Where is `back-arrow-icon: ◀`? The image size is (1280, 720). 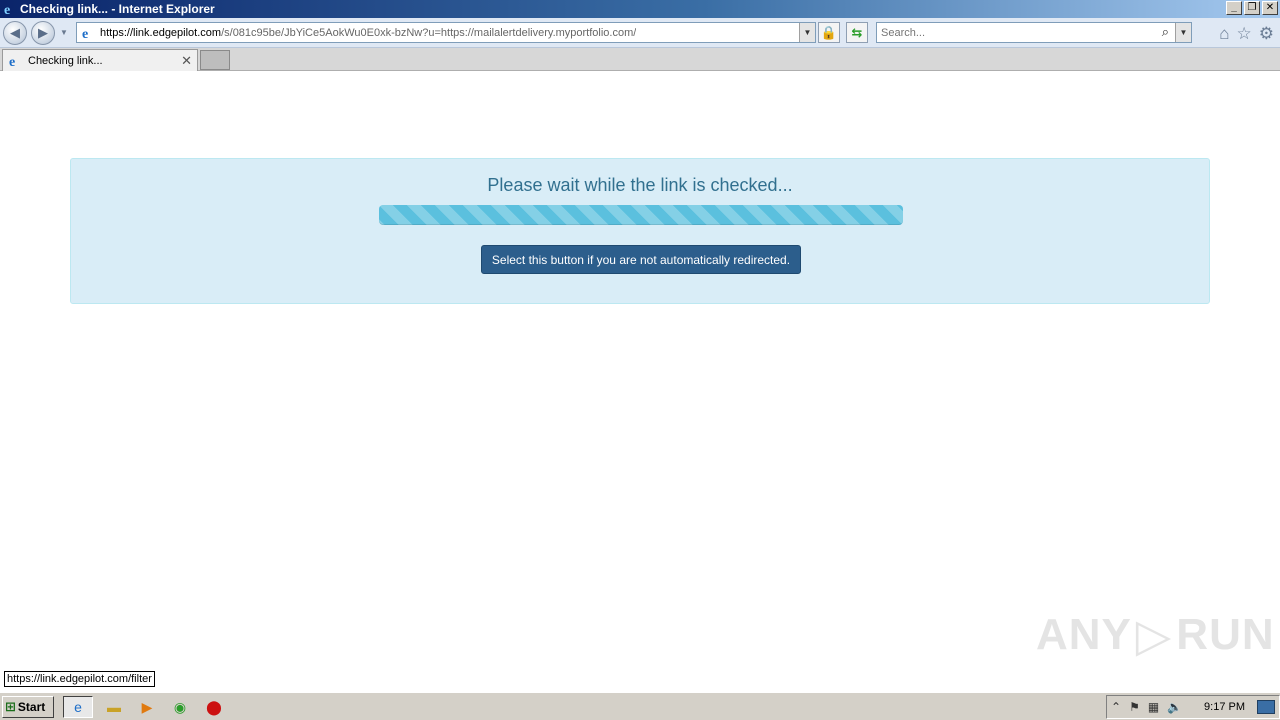 back-arrow-icon: ◀ is located at coordinates (15, 32).